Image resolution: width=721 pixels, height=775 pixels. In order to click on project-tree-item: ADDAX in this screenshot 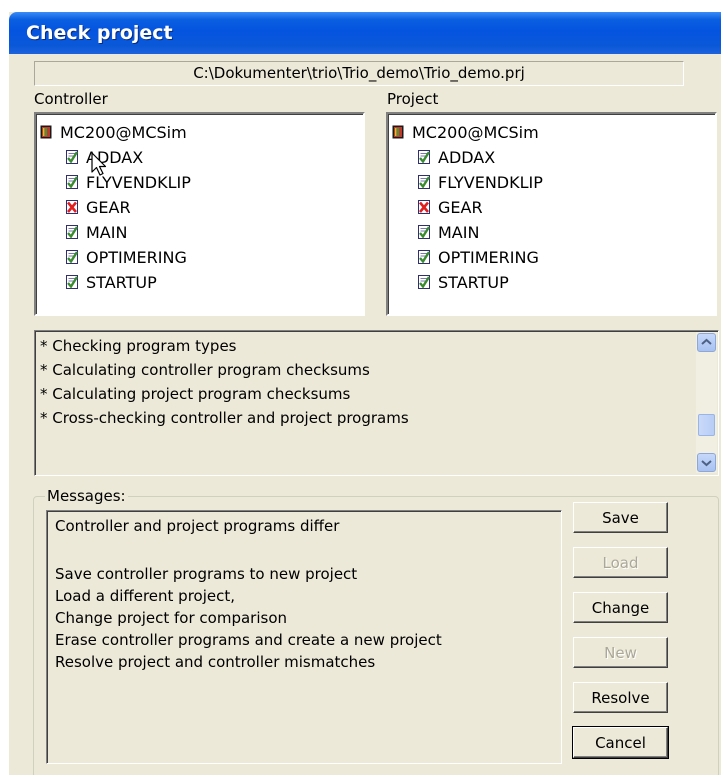, I will do `click(456, 157)`.